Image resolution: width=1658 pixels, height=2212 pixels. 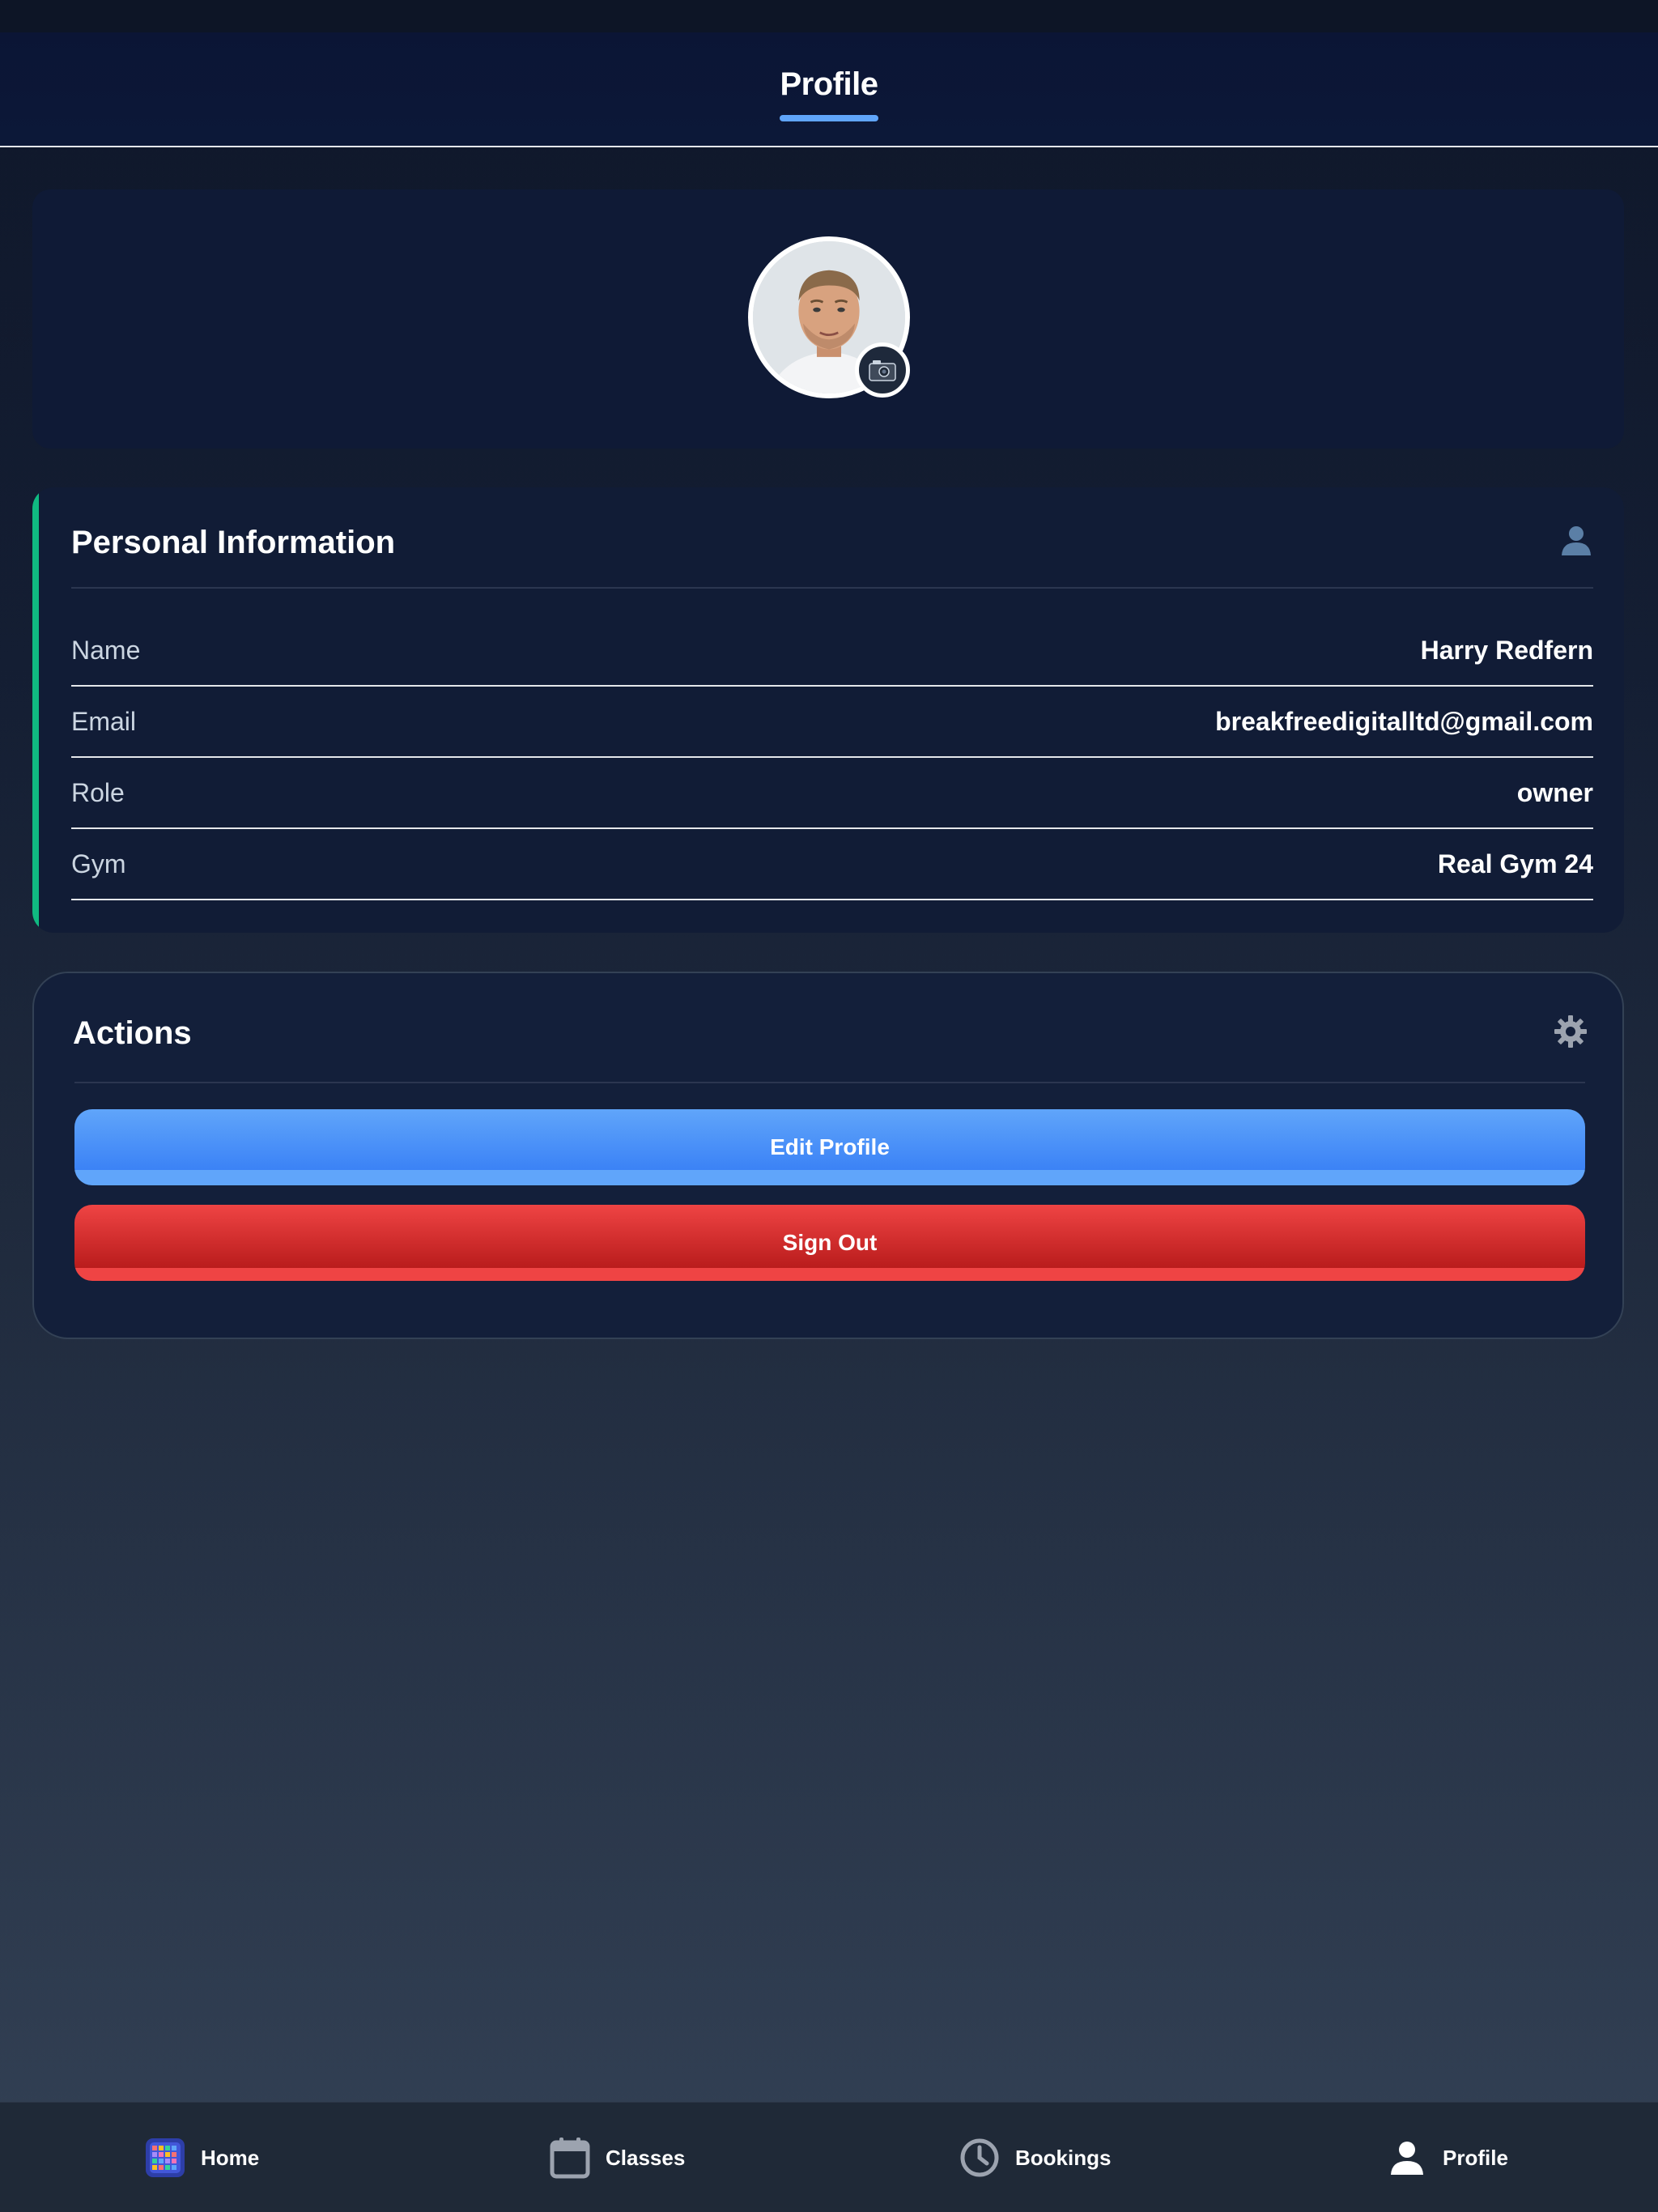 I want to click on info-label: Email, so click(x=104, y=721).